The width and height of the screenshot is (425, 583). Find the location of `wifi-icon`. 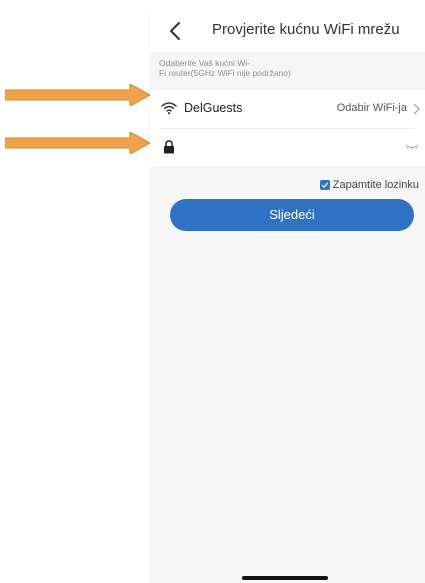

wifi-icon is located at coordinates (169, 108).